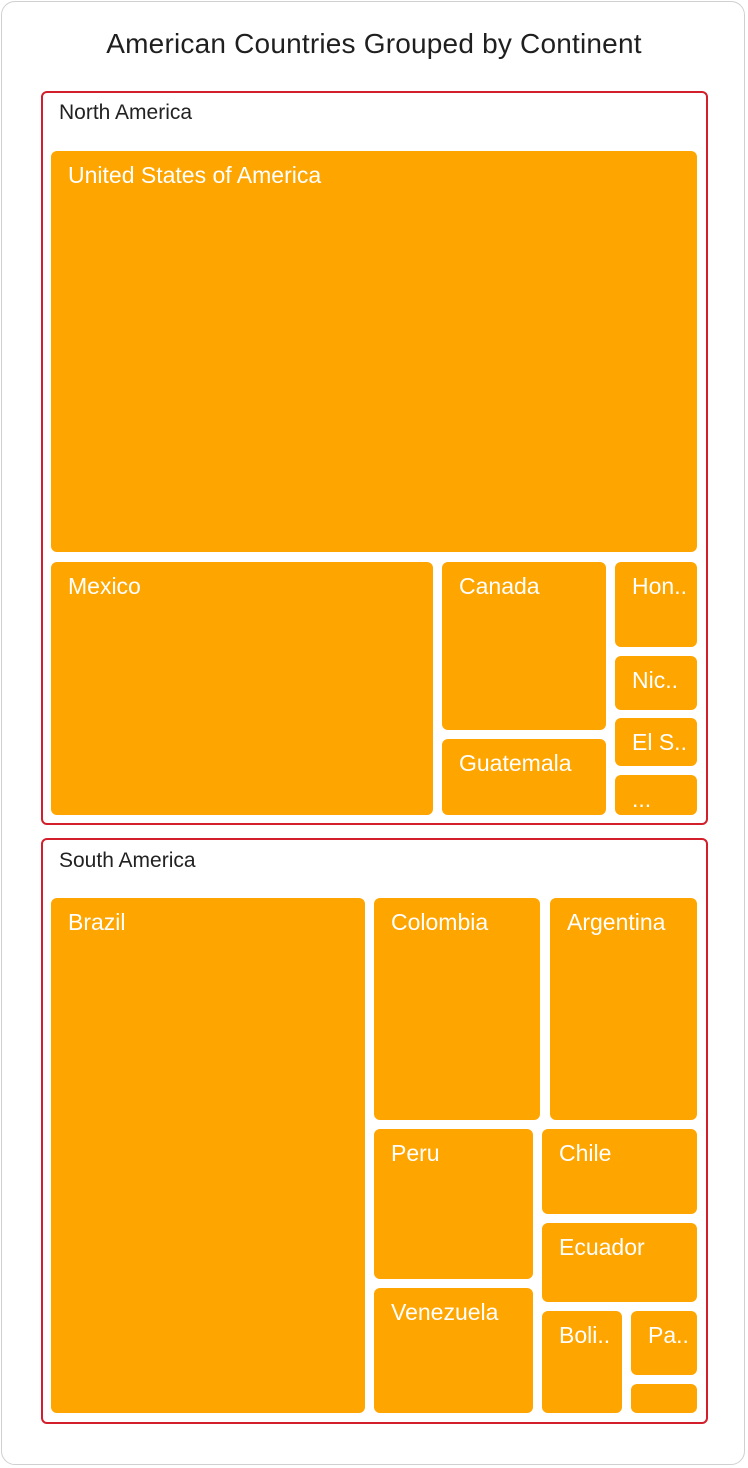 This screenshot has height=1468, width=748. Describe the element at coordinates (415, 1153) in the screenshot. I see `tile-label: Peru` at that location.